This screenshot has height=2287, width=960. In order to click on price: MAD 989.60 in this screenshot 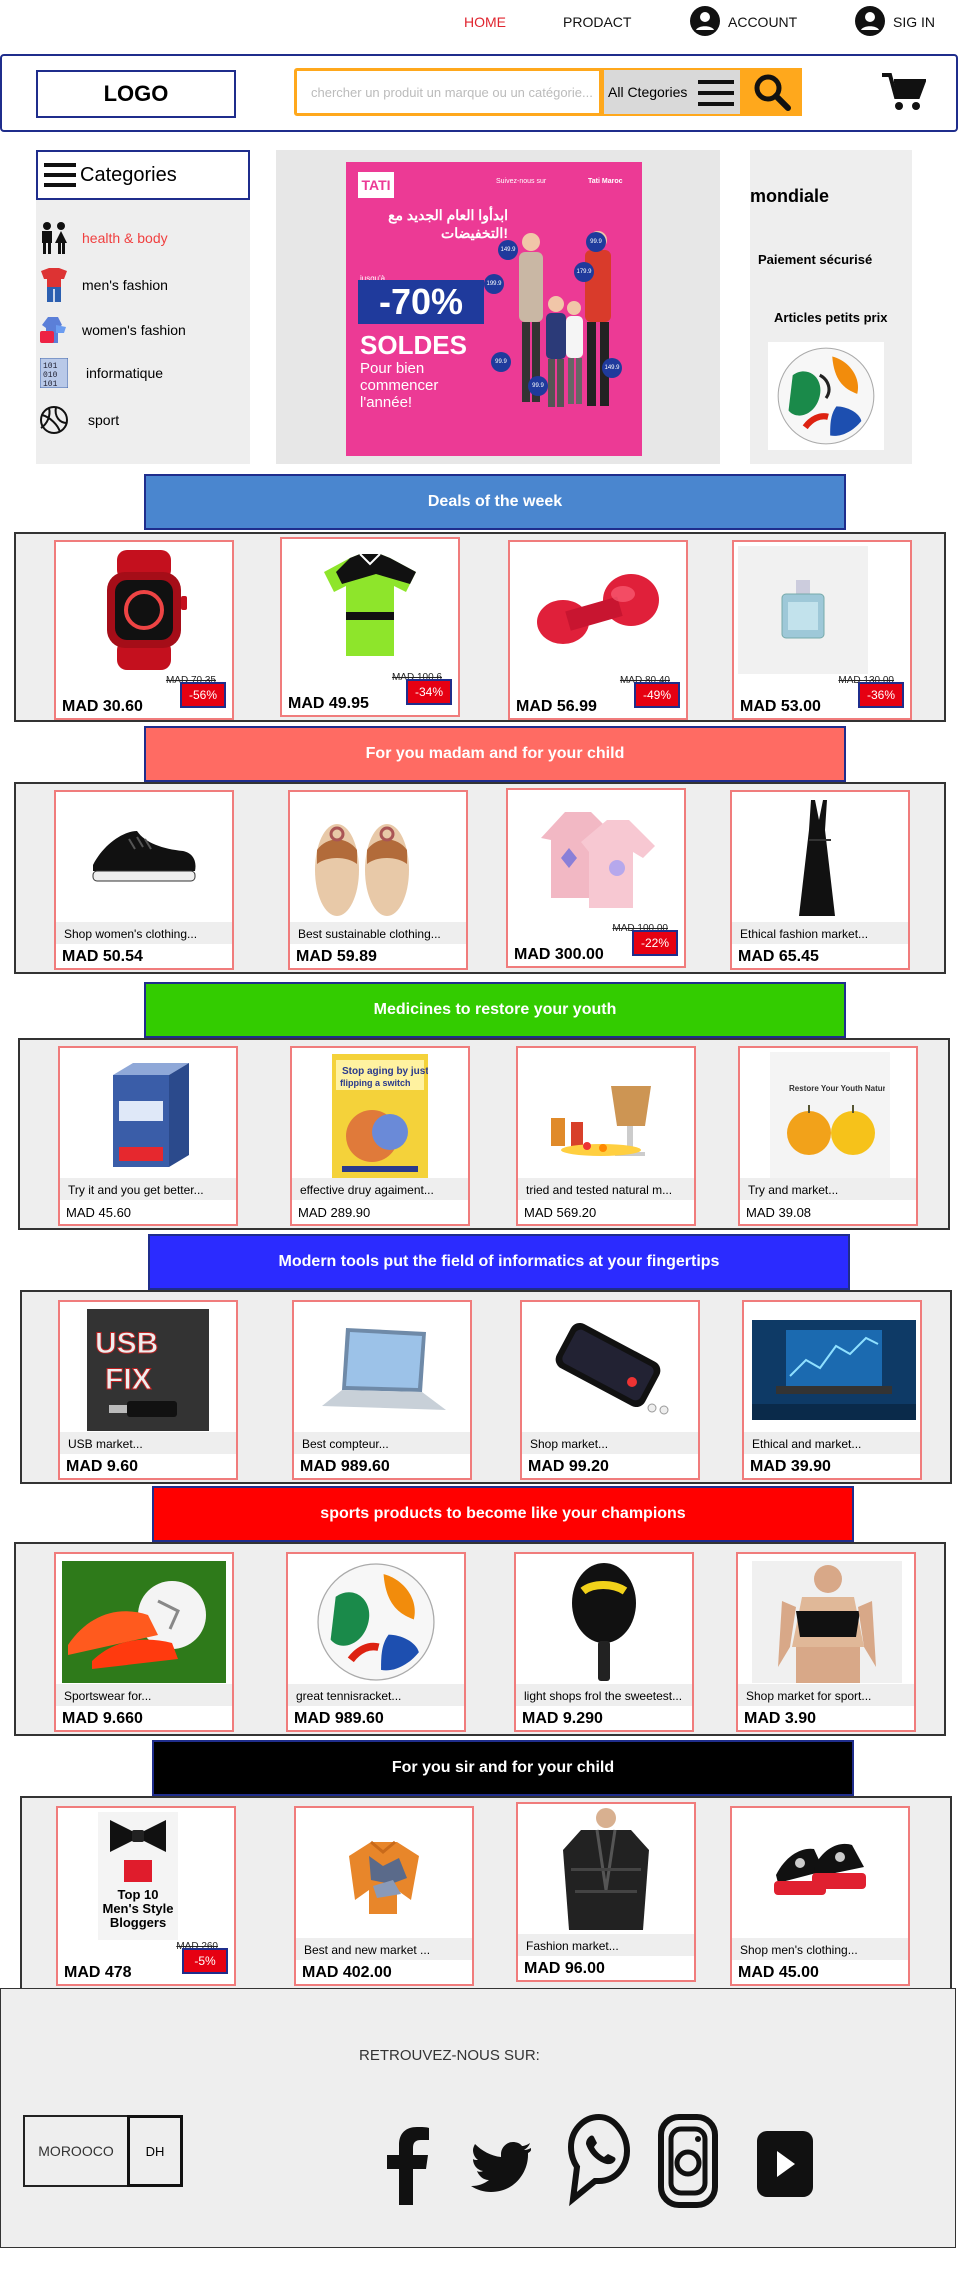, I will do `click(345, 1466)`.